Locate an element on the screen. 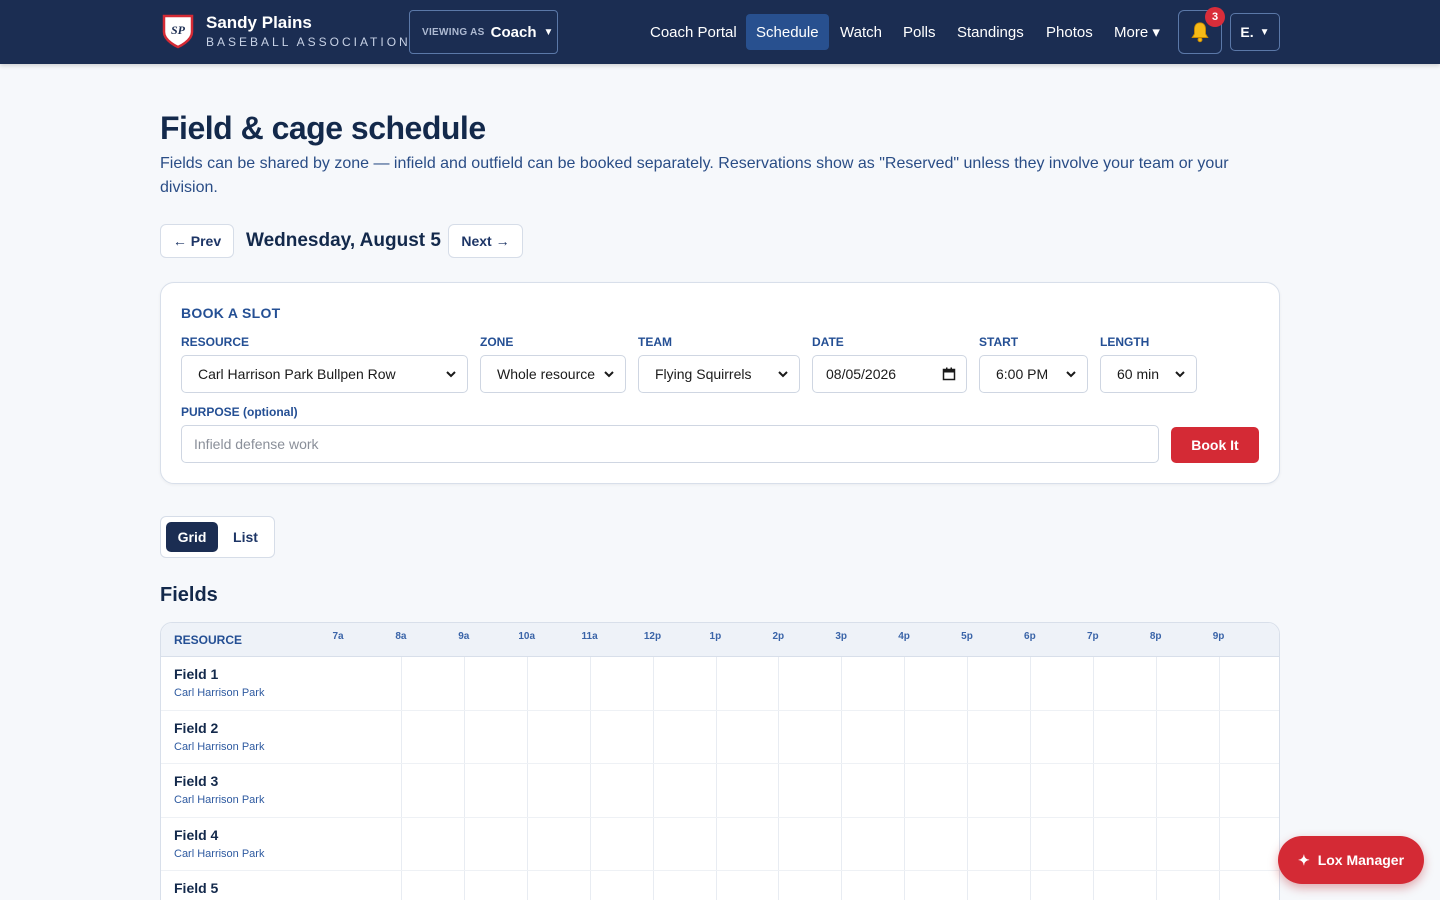  nav-more: More ▾ is located at coordinates (1137, 32).